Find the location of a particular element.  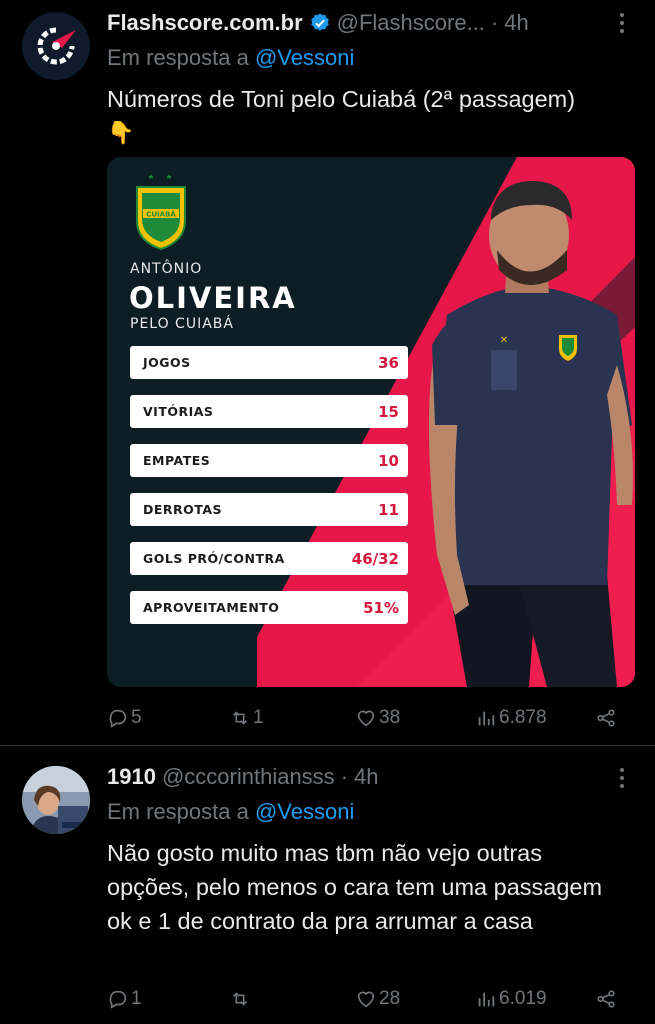

flashscore-logo-icon is located at coordinates (56, 46).